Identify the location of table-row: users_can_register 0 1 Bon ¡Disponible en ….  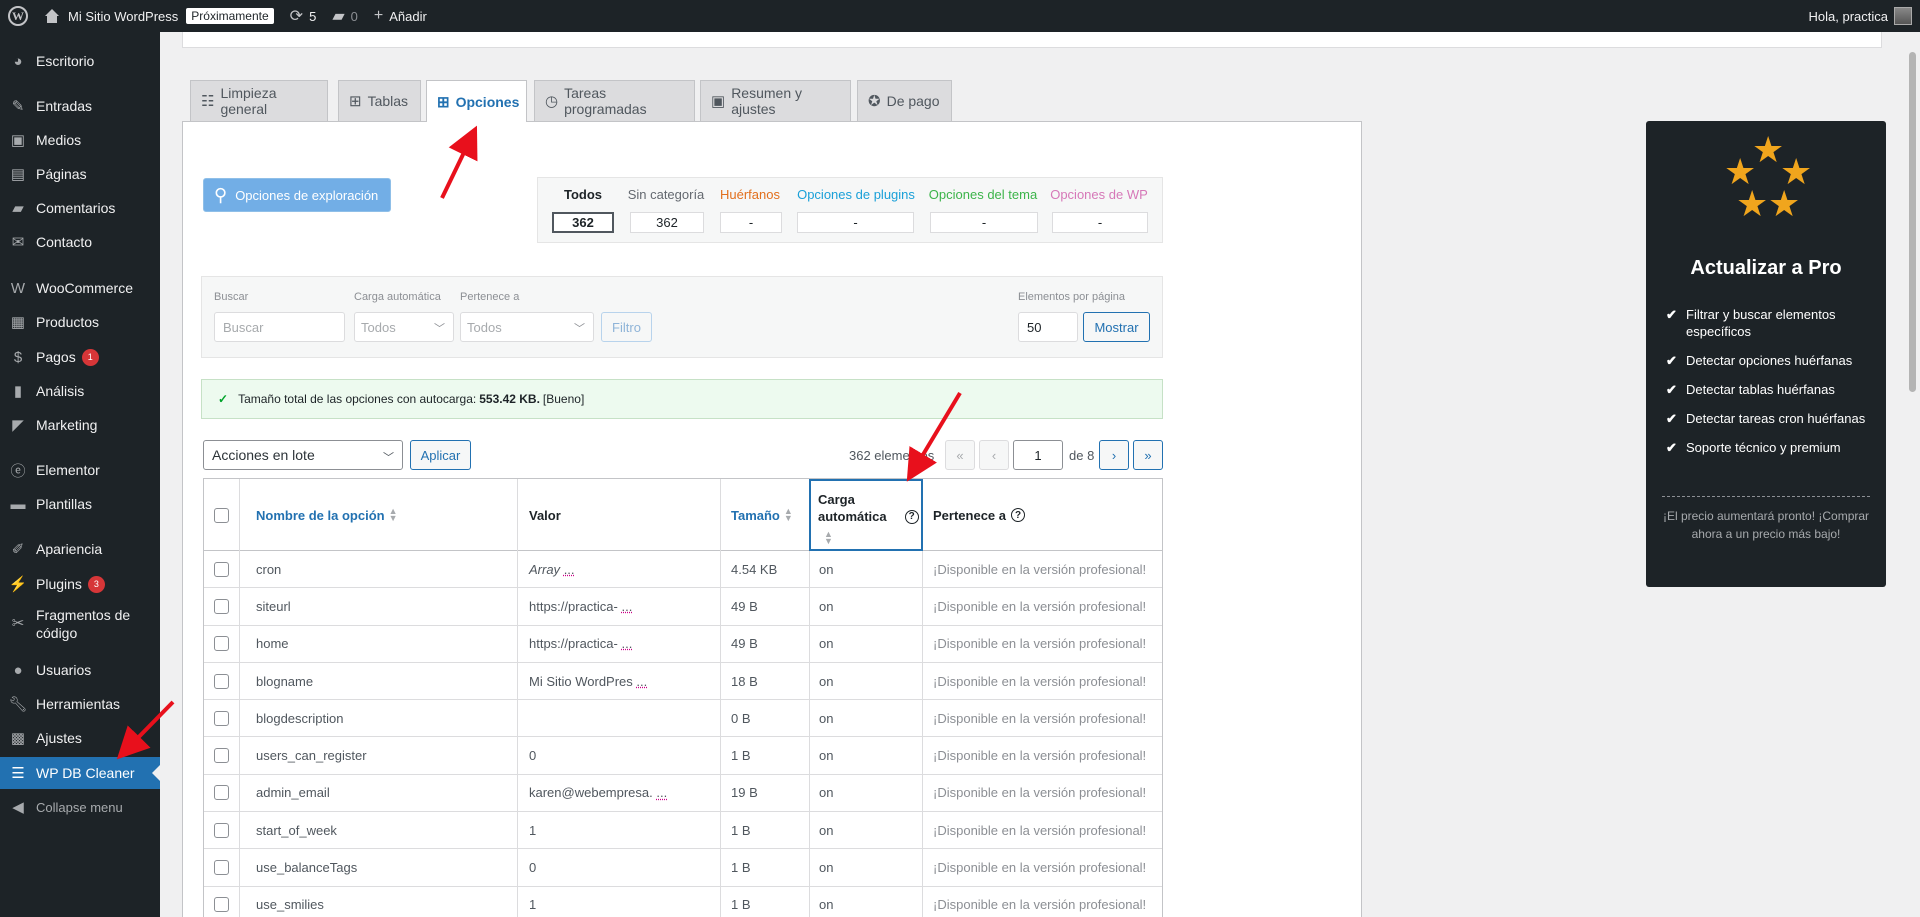
(683, 756).